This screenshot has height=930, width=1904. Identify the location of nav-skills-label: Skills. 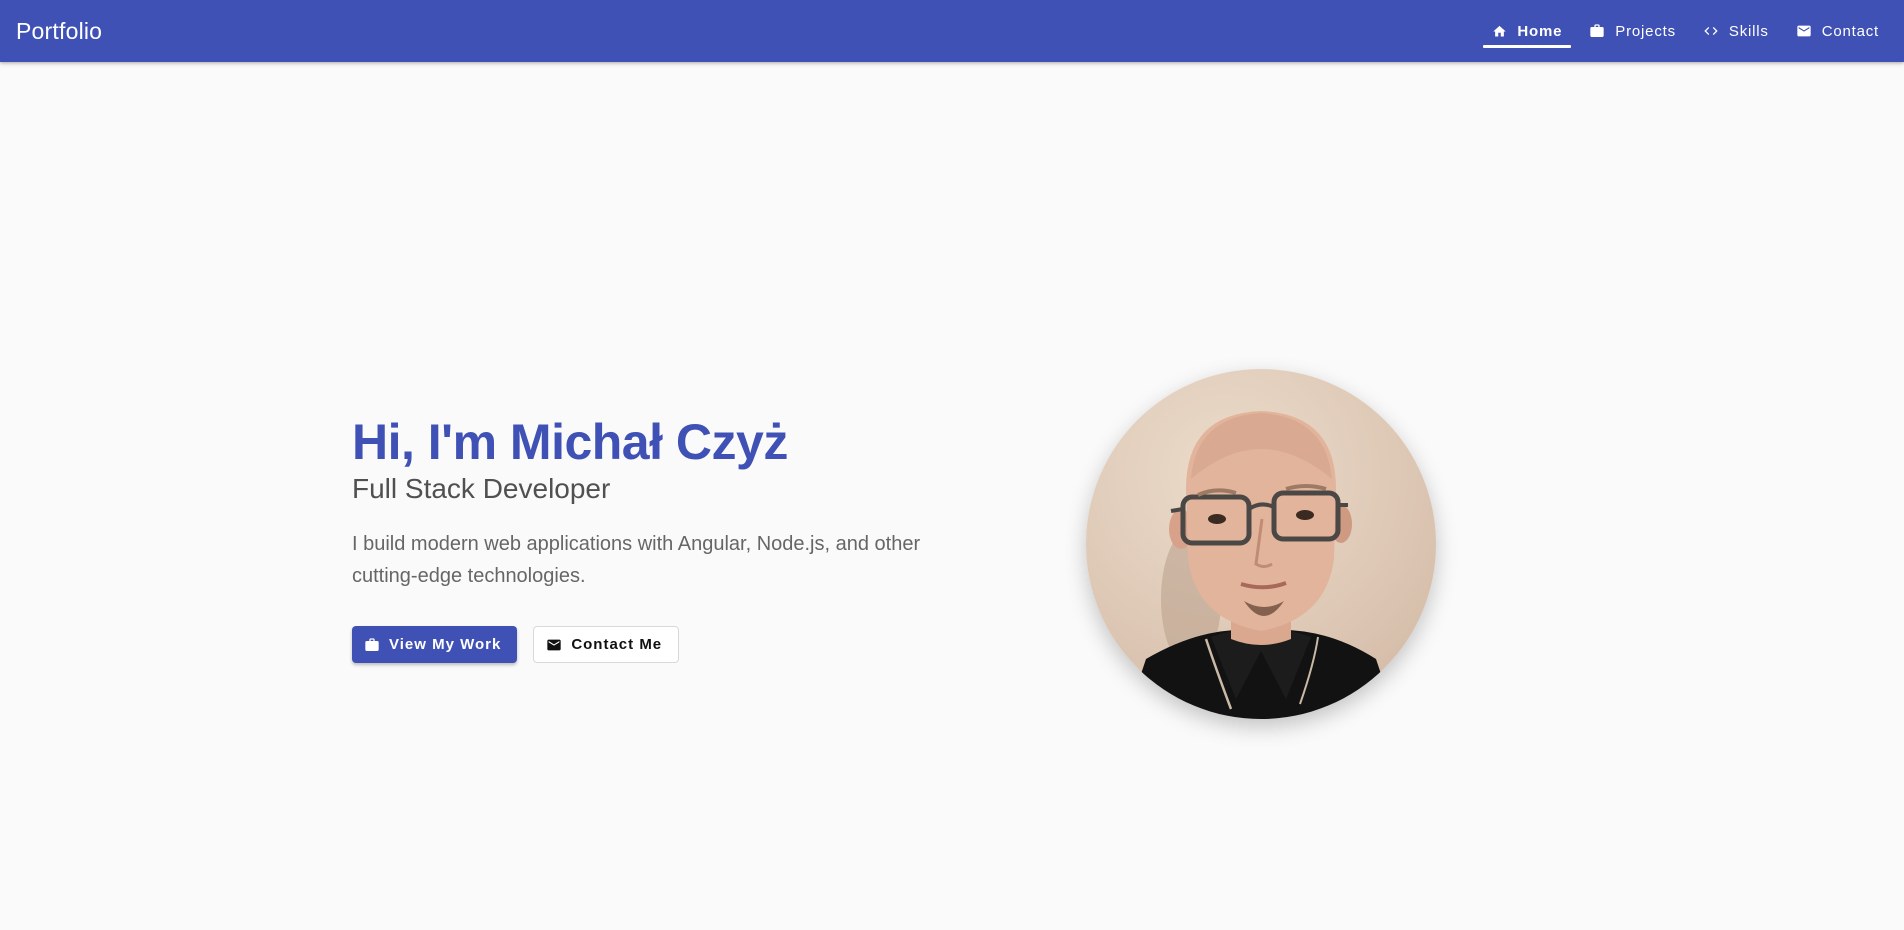
(1748, 31).